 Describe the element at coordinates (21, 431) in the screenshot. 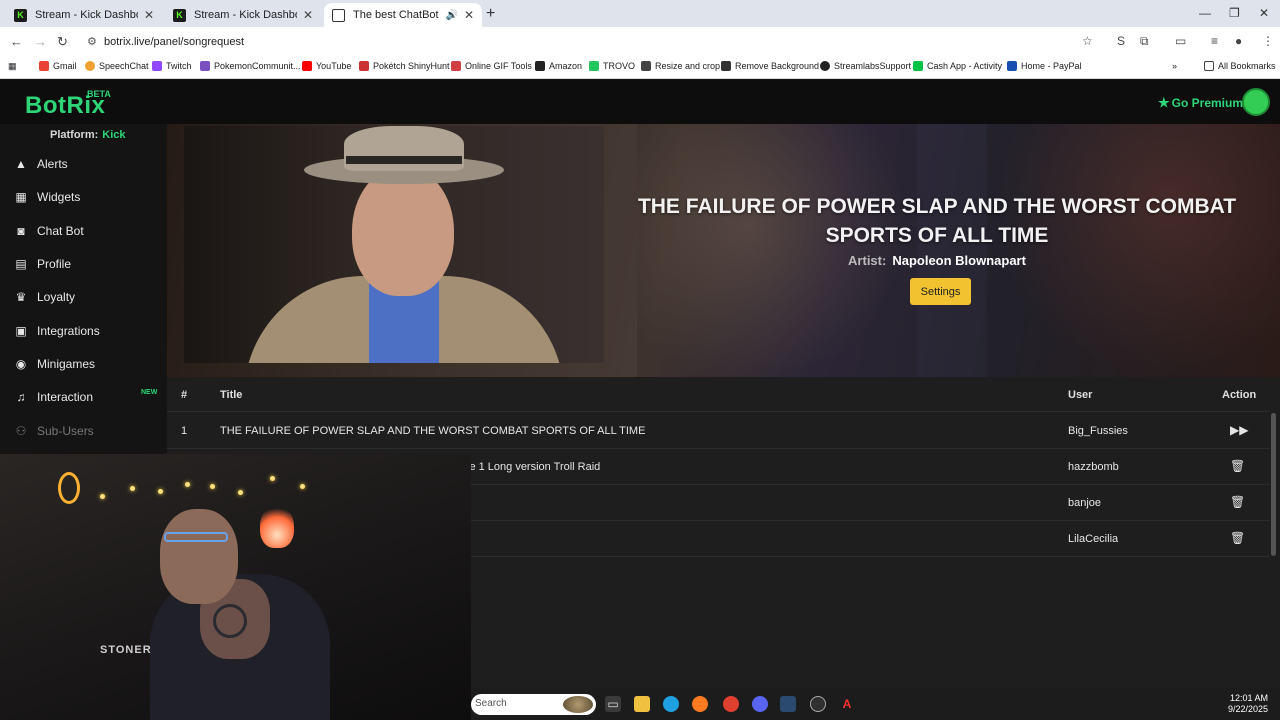

I see `users-icon: ⚇` at that location.